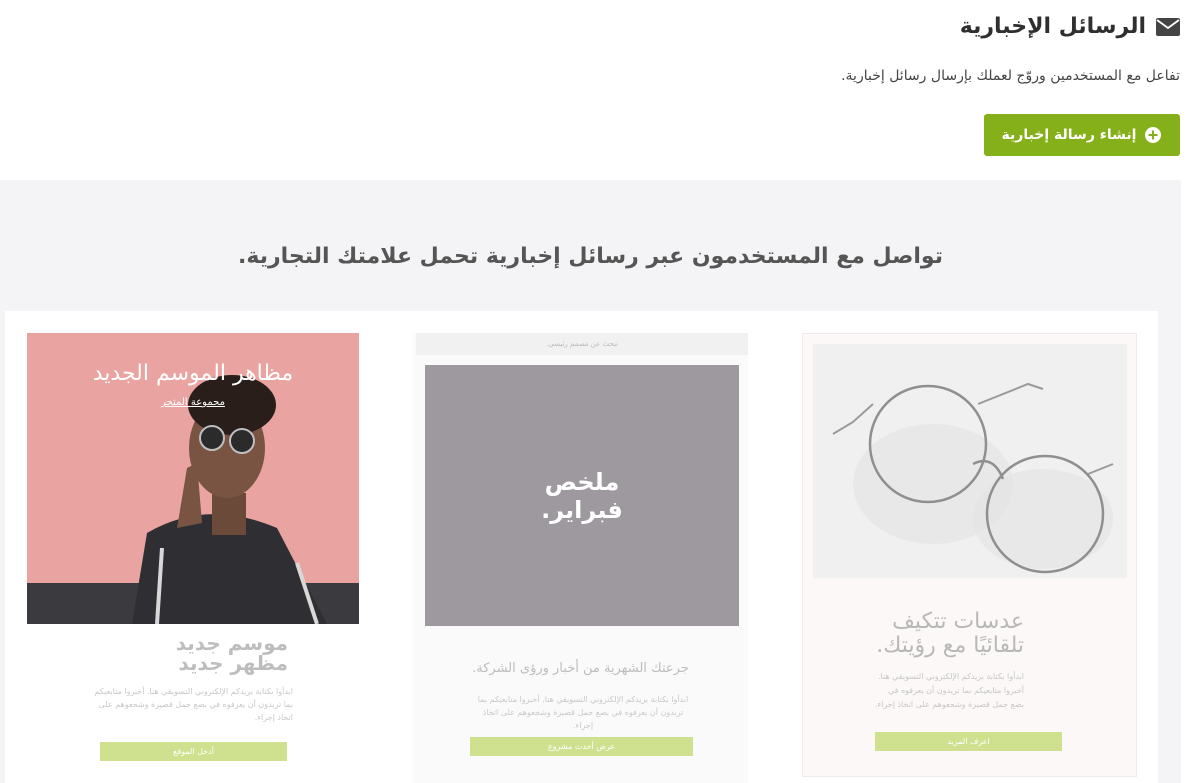  Describe the element at coordinates (968, 741) in the screenshot. I see `glasses-card-button: اعرف المزيد` at that location.